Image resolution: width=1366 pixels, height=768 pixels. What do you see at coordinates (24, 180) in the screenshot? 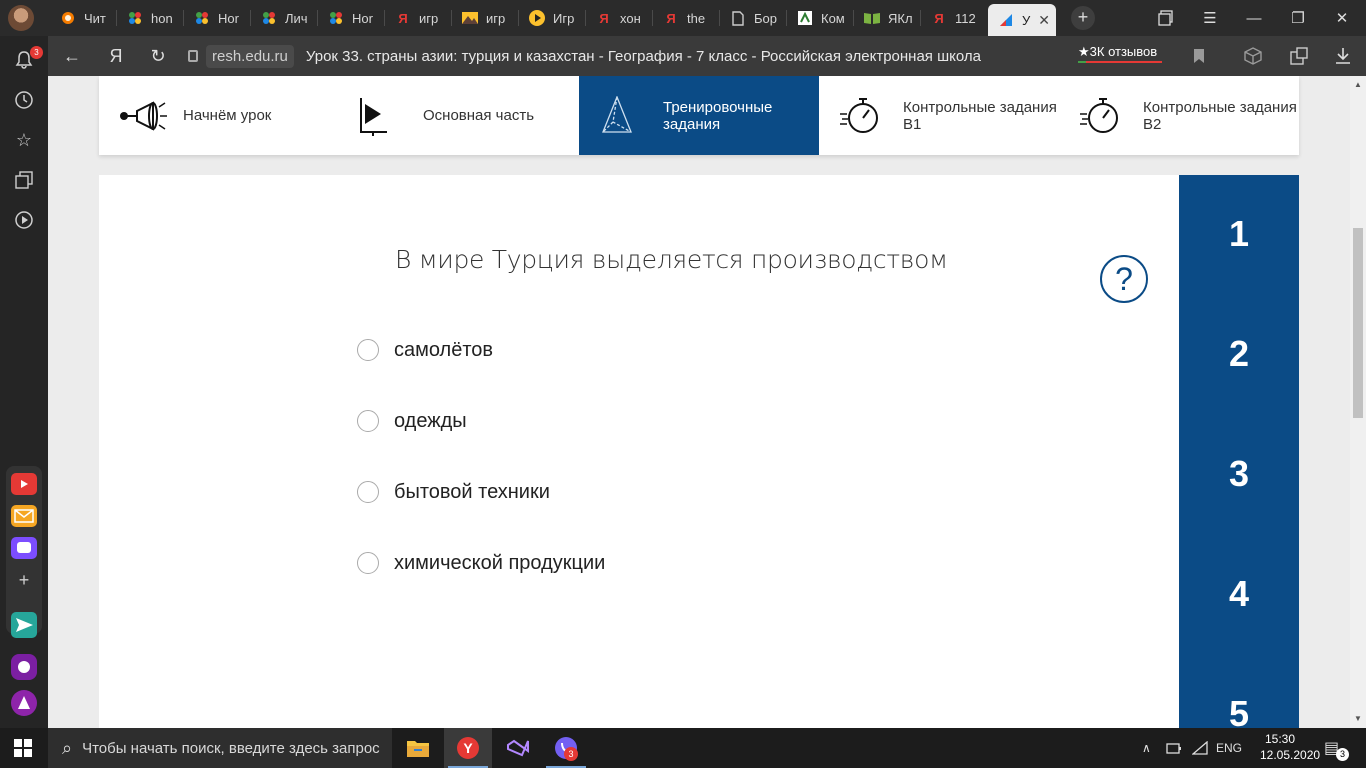
I see `collections-icon` at bounding box center [24, 180].